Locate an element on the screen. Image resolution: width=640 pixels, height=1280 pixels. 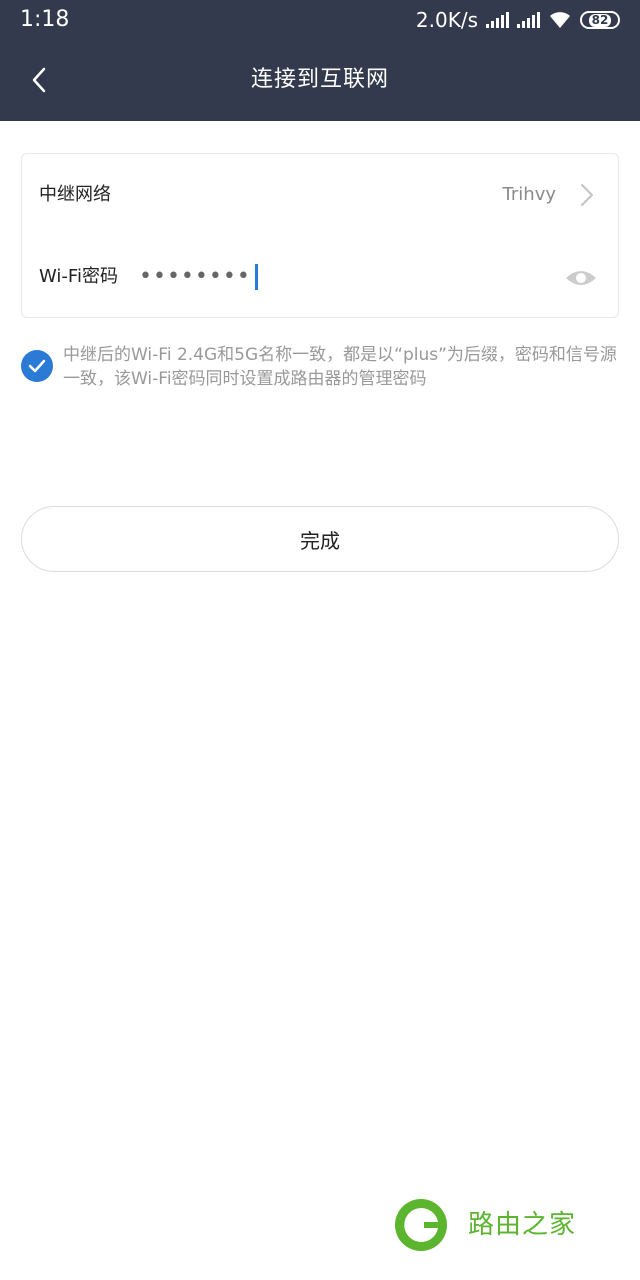
status-time: 1:18 is located at coordinates (45, 19).